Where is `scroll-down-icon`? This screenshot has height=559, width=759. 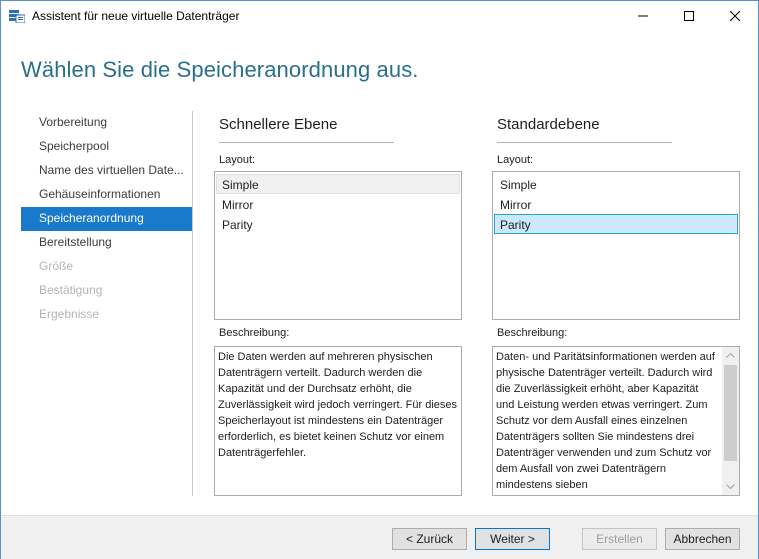
scroll-down-icon is located at coordinates (730, 486).